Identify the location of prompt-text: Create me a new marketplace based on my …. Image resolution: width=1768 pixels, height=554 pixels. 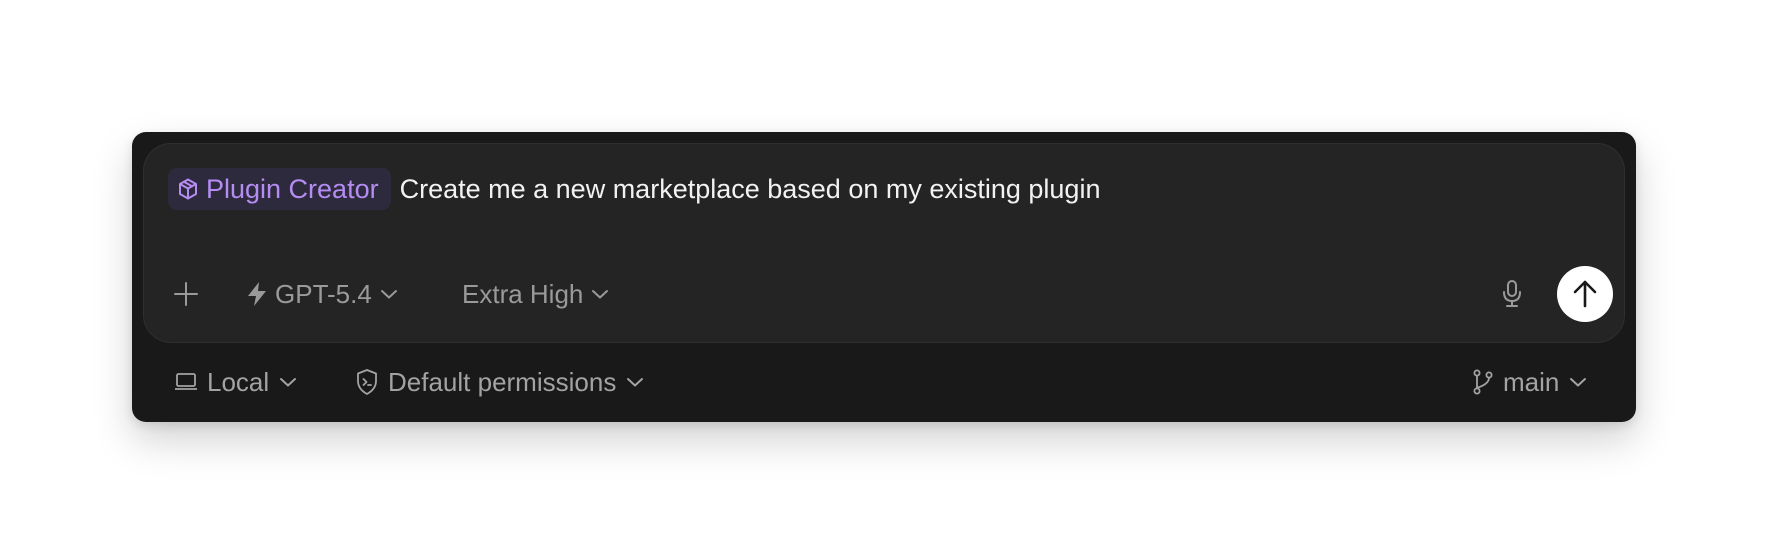
(750, 189).